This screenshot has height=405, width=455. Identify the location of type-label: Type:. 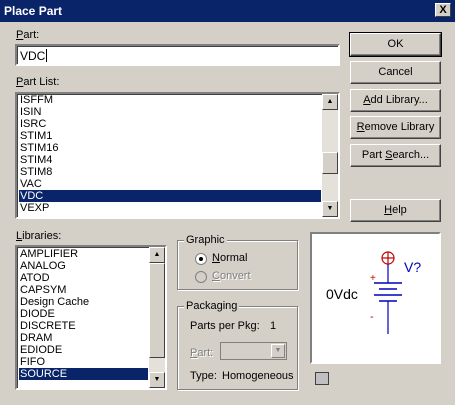
(203, 376).